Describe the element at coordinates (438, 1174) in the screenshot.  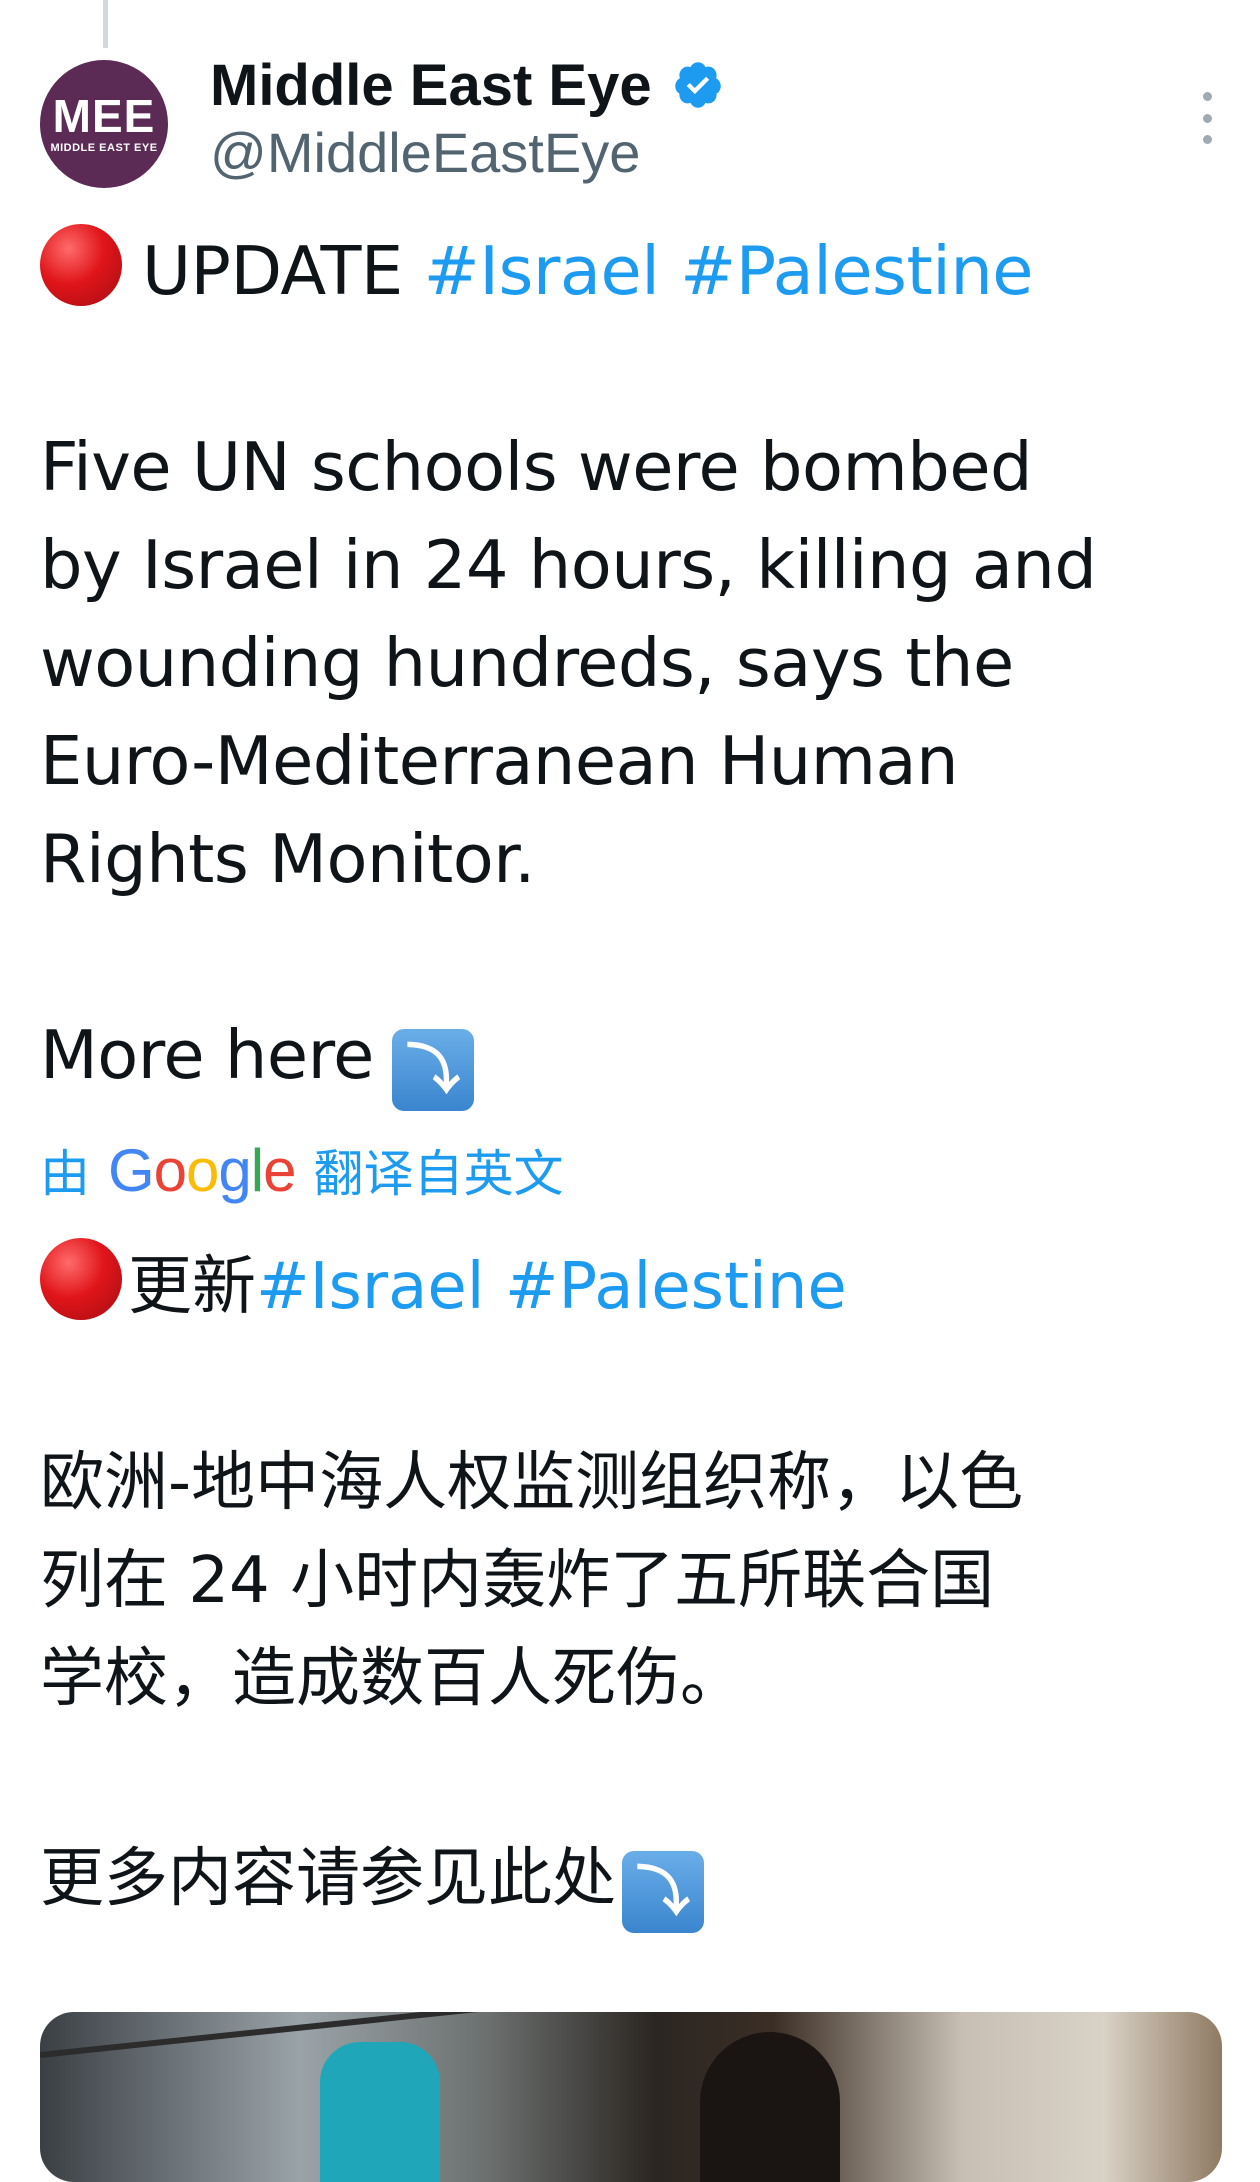
I see `translation-suffix: 翻译自英文` at that location.